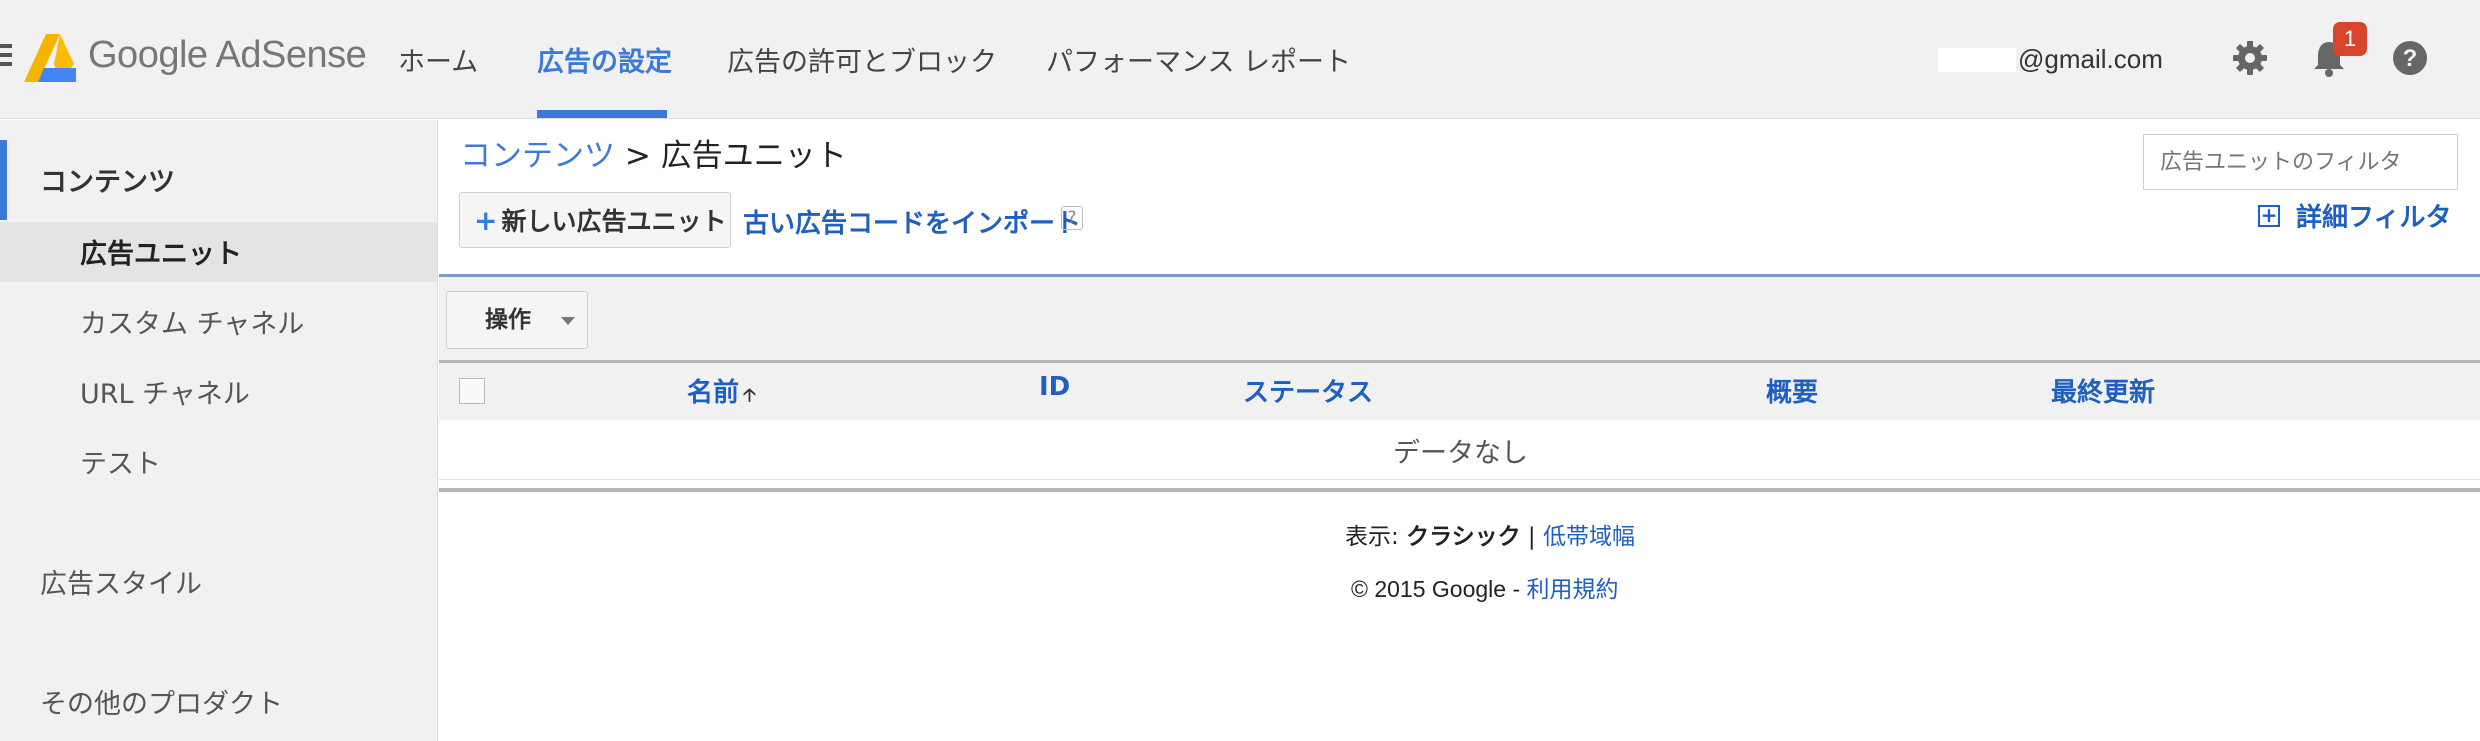 The height and width of the screenshot is (741, 2480). Describe the element at coordinates (1977, 60) in the screenshot. I see `email-redaction` at that location.